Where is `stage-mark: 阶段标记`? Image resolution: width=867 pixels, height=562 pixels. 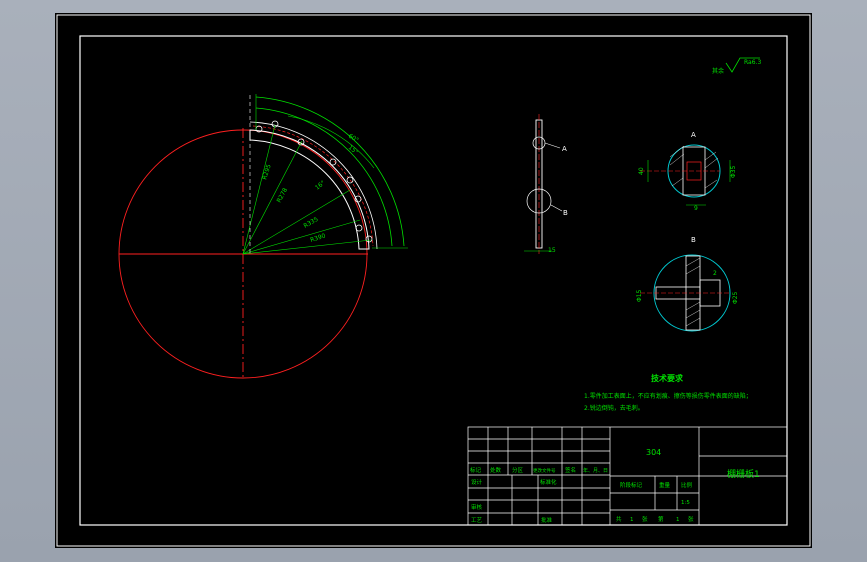 stage-mark: 阶段标记 is located at coordinates (631, 485).